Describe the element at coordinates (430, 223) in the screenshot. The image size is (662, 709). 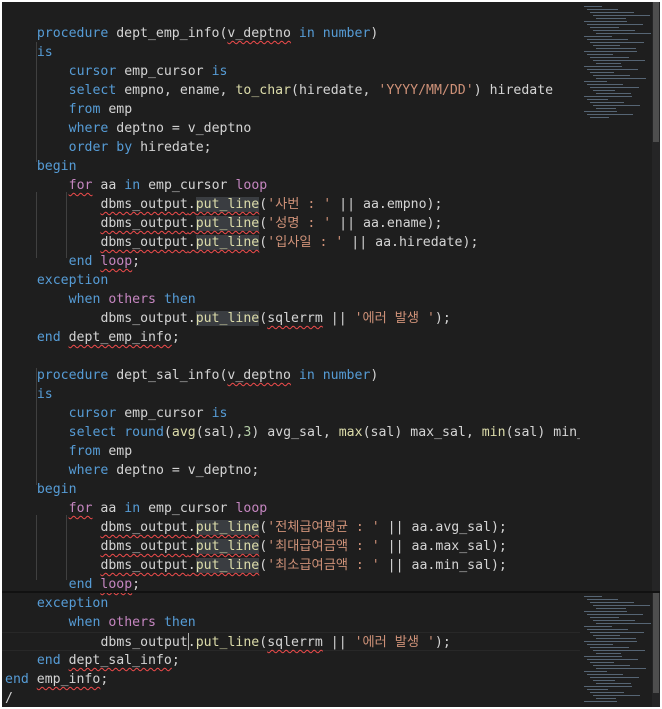
I see `code-token: )` at that location.